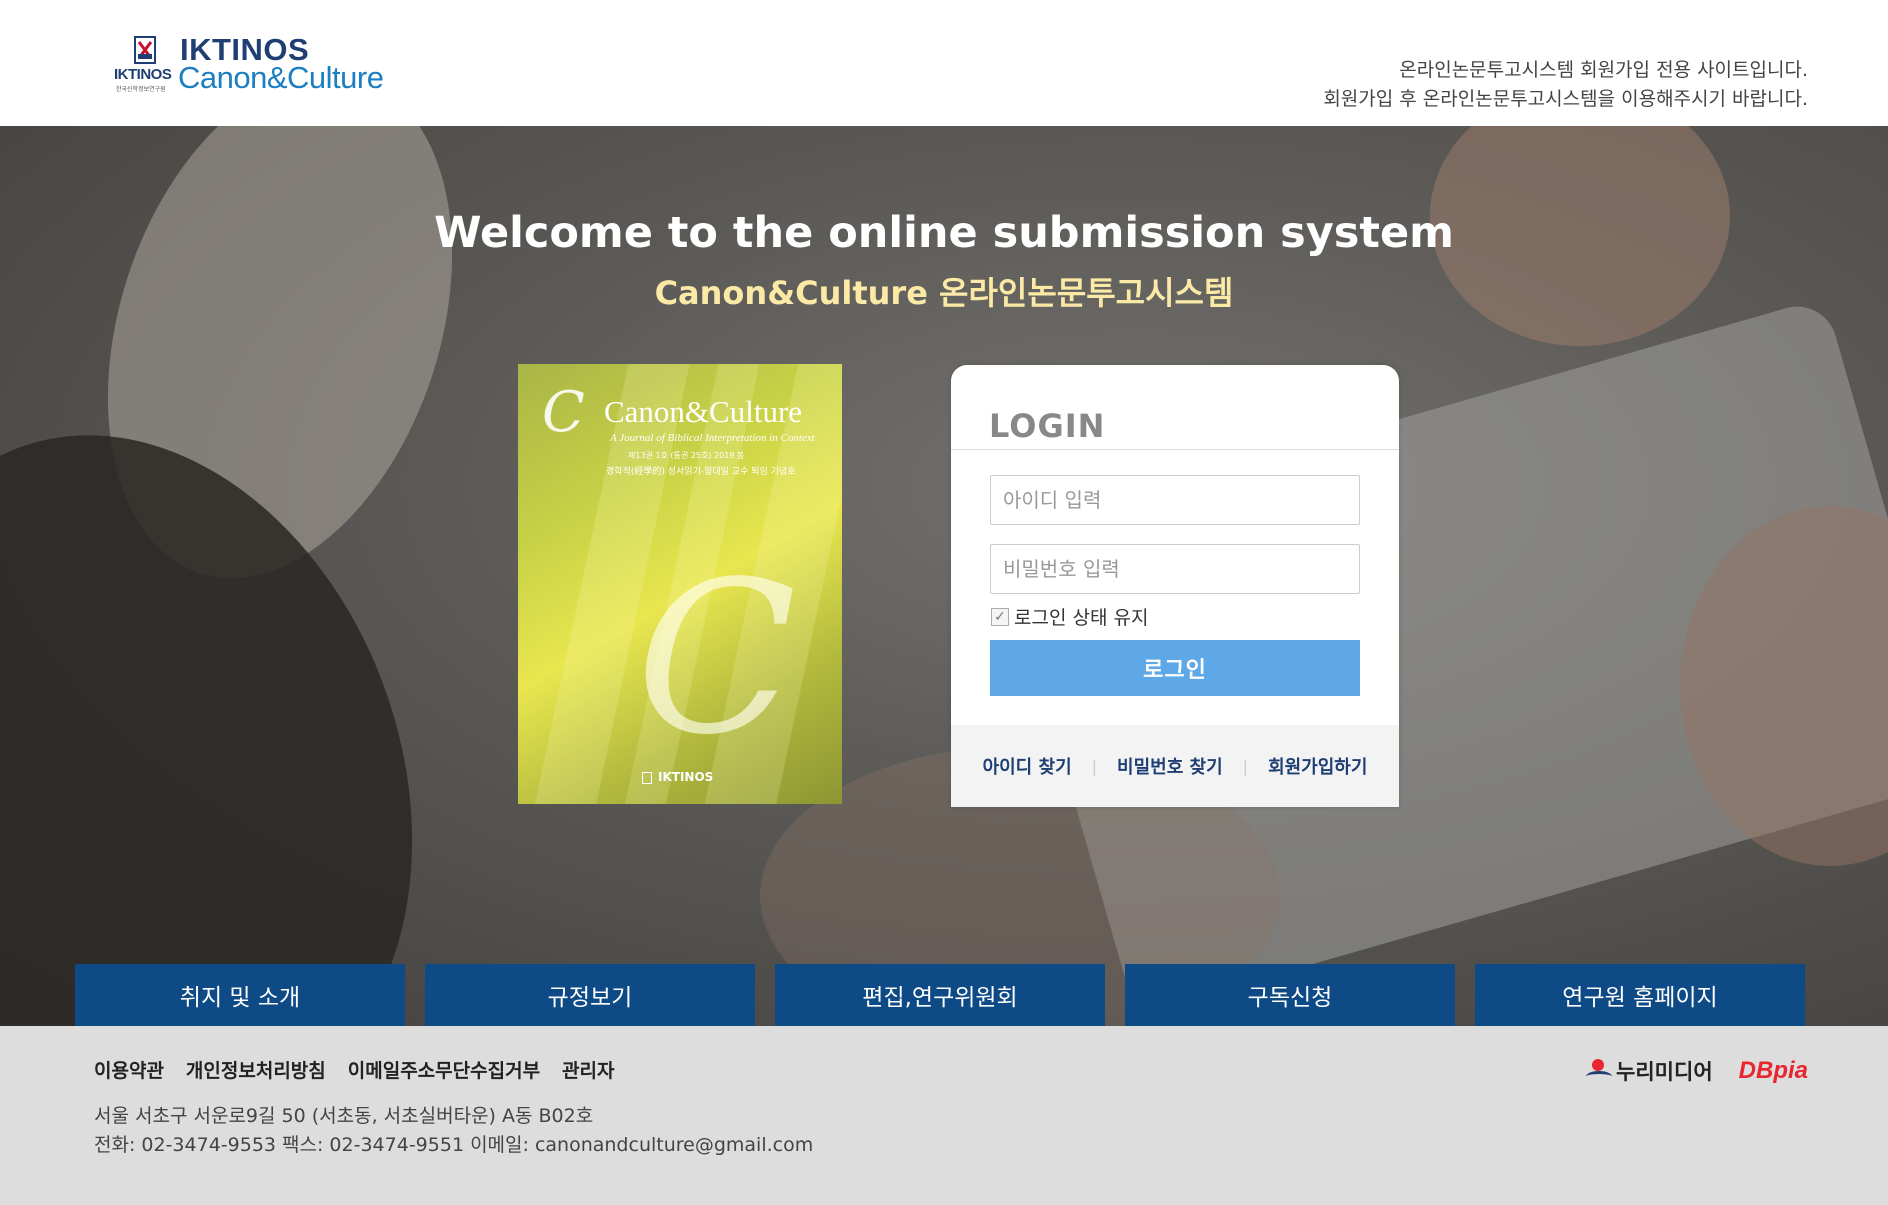 Image resolution: width=1888 pixels, height=1205 pixels. I want to click on cover-big-cc-mark: C, so click(716, 658).